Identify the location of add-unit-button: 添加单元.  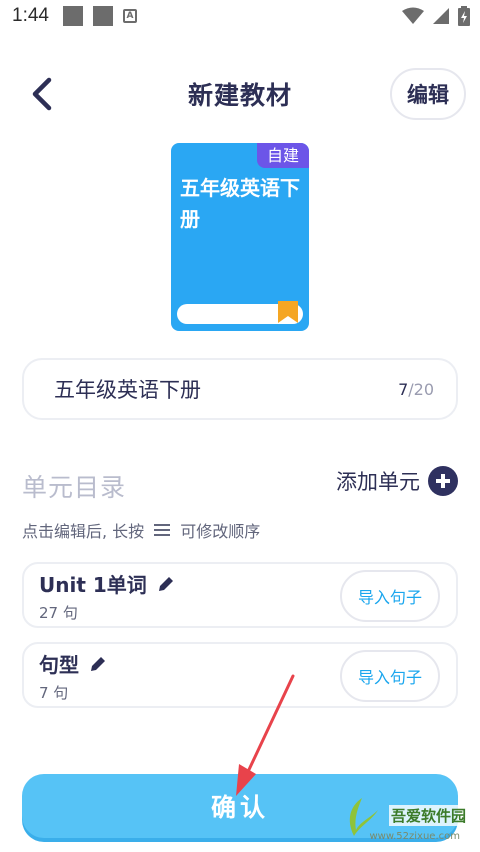
(397, 481).